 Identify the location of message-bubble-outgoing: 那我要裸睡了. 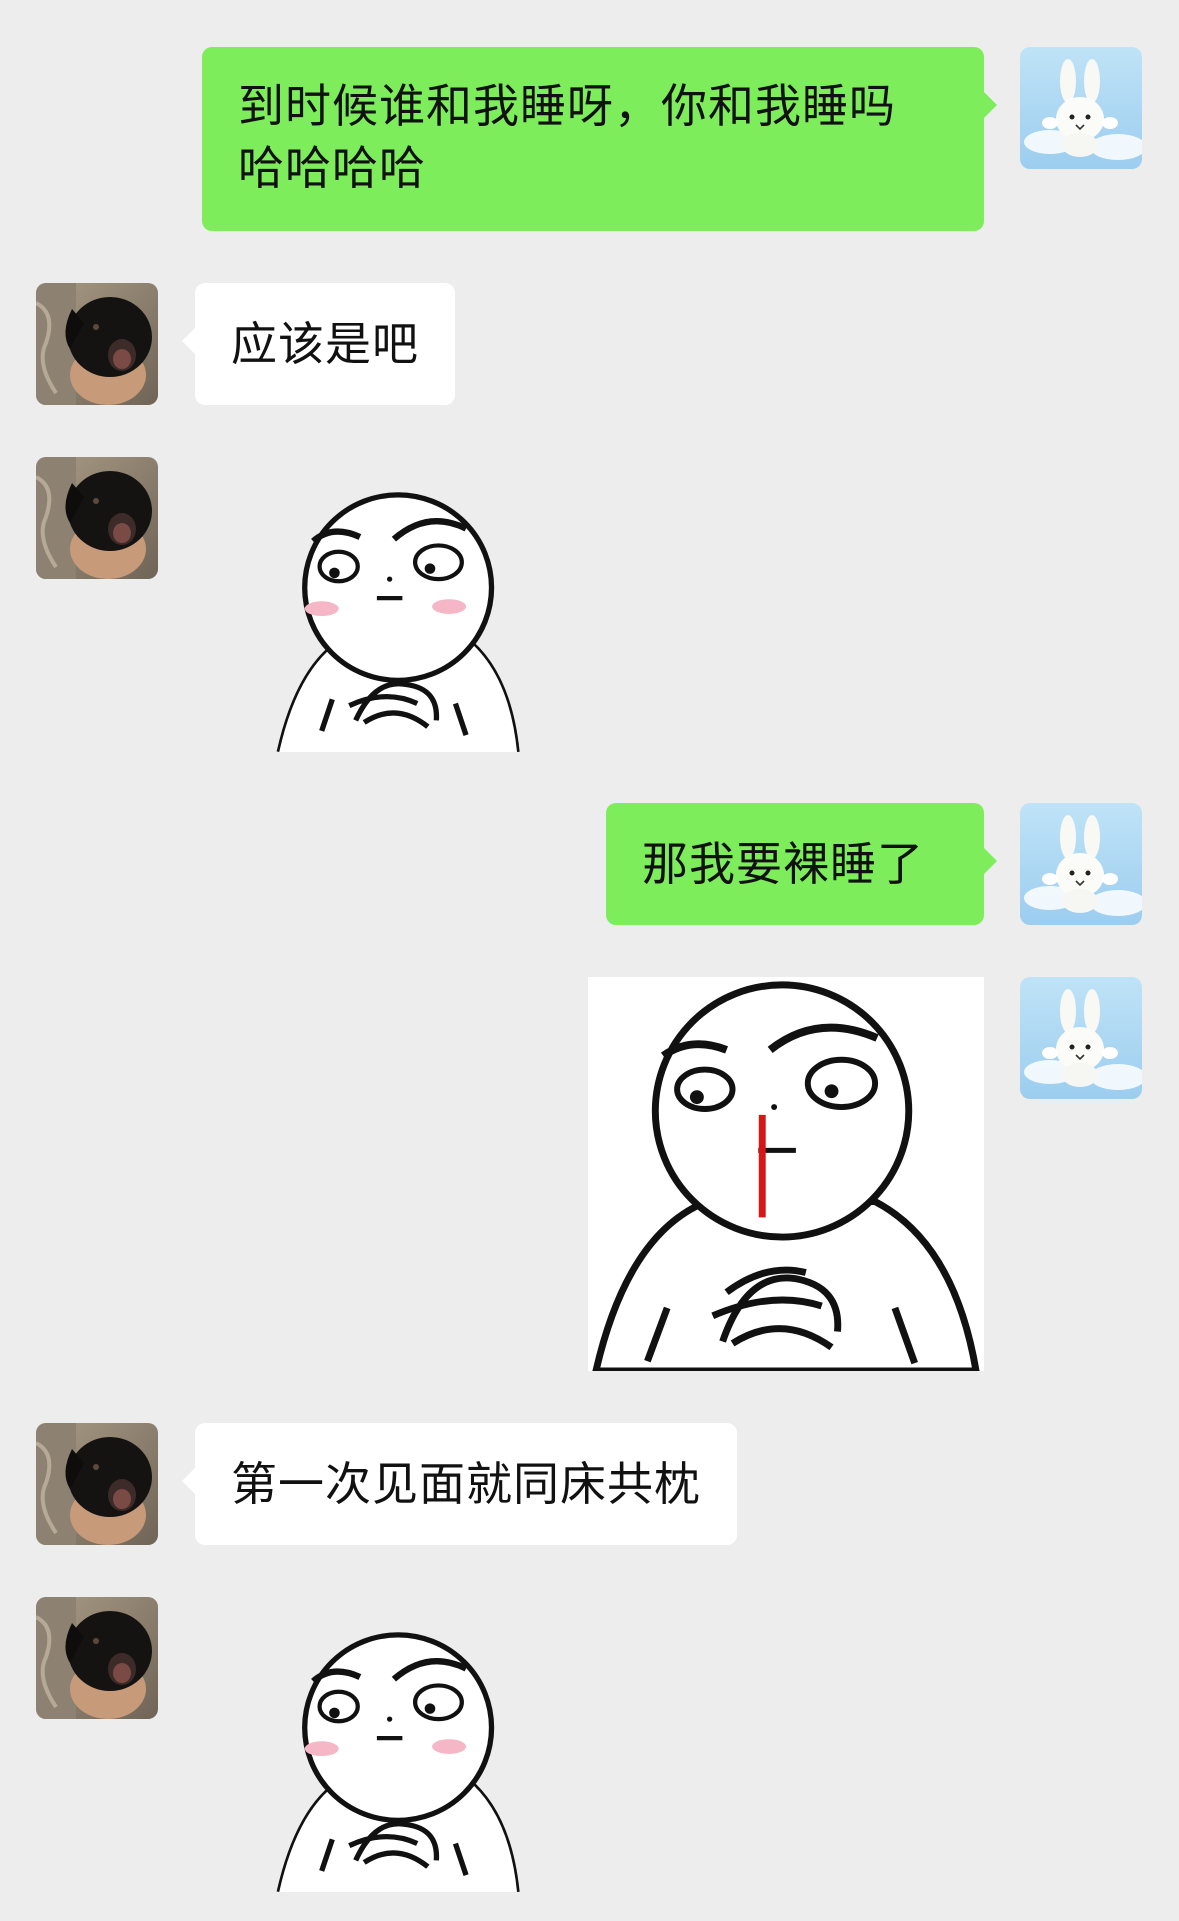
(801, 864).